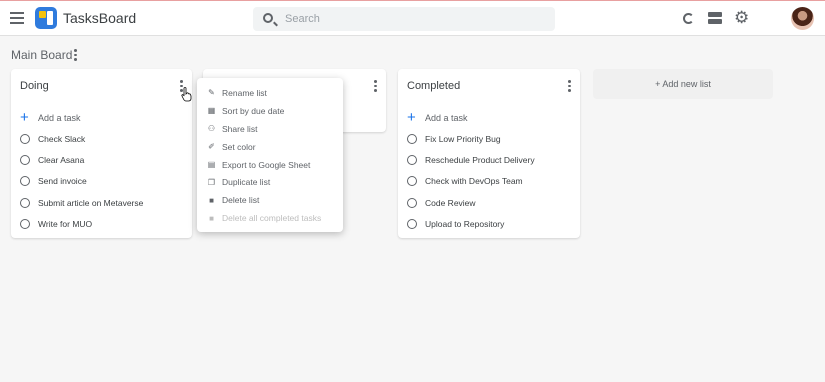  What do you see at coordinates (65, 224) in the screenshot?
I see `task-label: Write for MUO` at bounding box center [65, 224].